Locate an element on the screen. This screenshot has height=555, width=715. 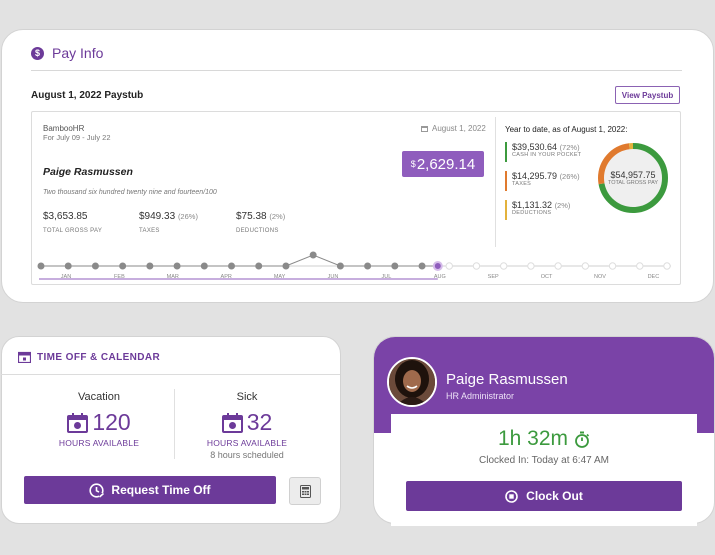
taxes-value: $949.33 (26%) is located at coordinates (168, 216).